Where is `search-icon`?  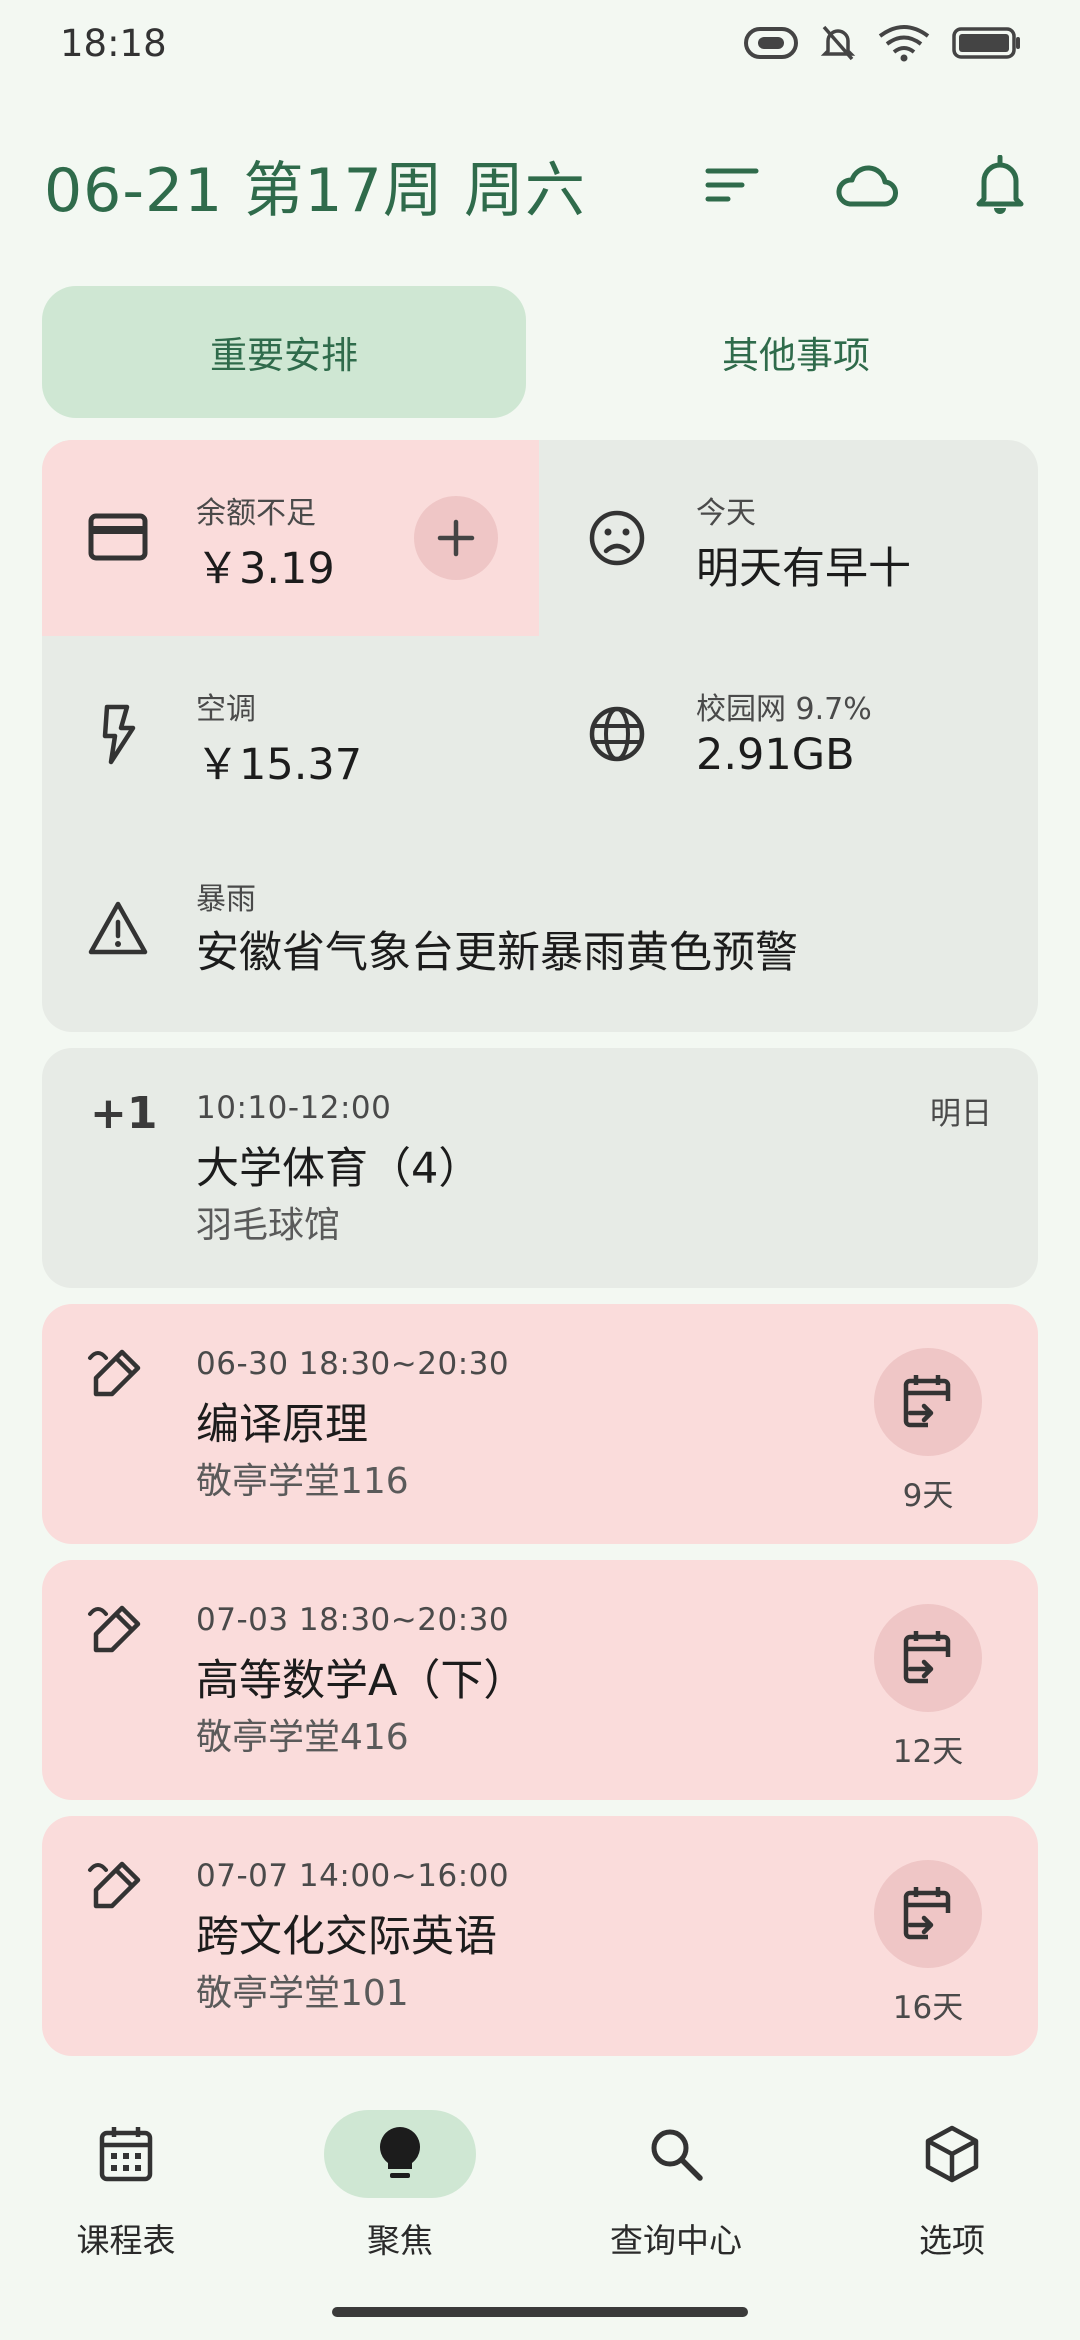
search-icon is located at coordinates (677, 2155).